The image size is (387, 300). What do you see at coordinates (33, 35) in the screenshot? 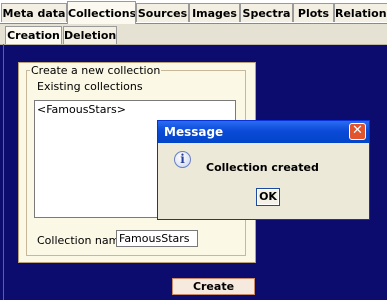
I see `tab-creation: Creation` at bounding box center [33, 35].